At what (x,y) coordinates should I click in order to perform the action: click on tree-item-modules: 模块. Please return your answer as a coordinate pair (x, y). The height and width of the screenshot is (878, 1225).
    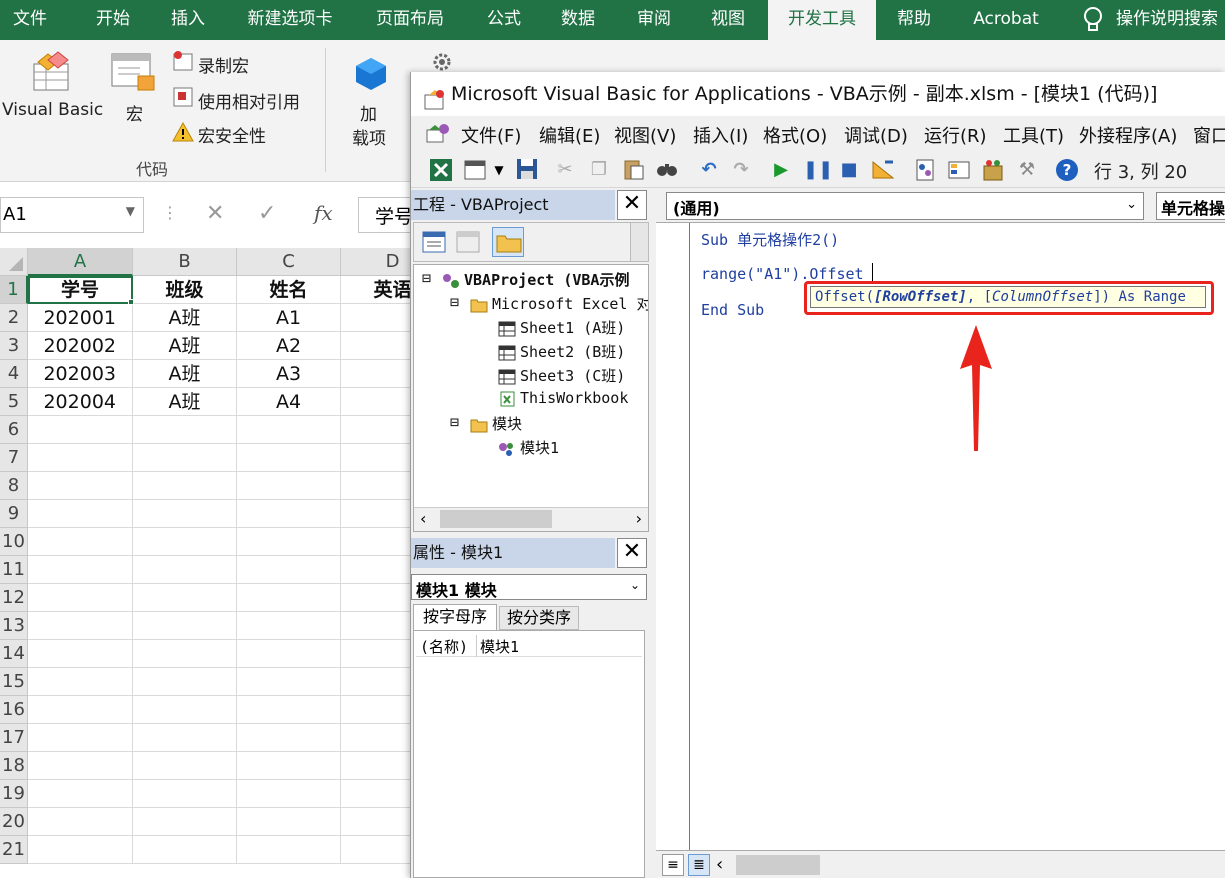
    Looking at the image, I should click on (496, 423).